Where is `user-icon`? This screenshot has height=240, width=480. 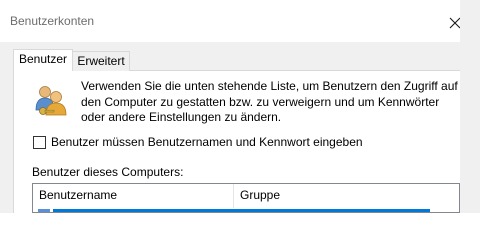 user-icon is located at coordinates (44, 210).